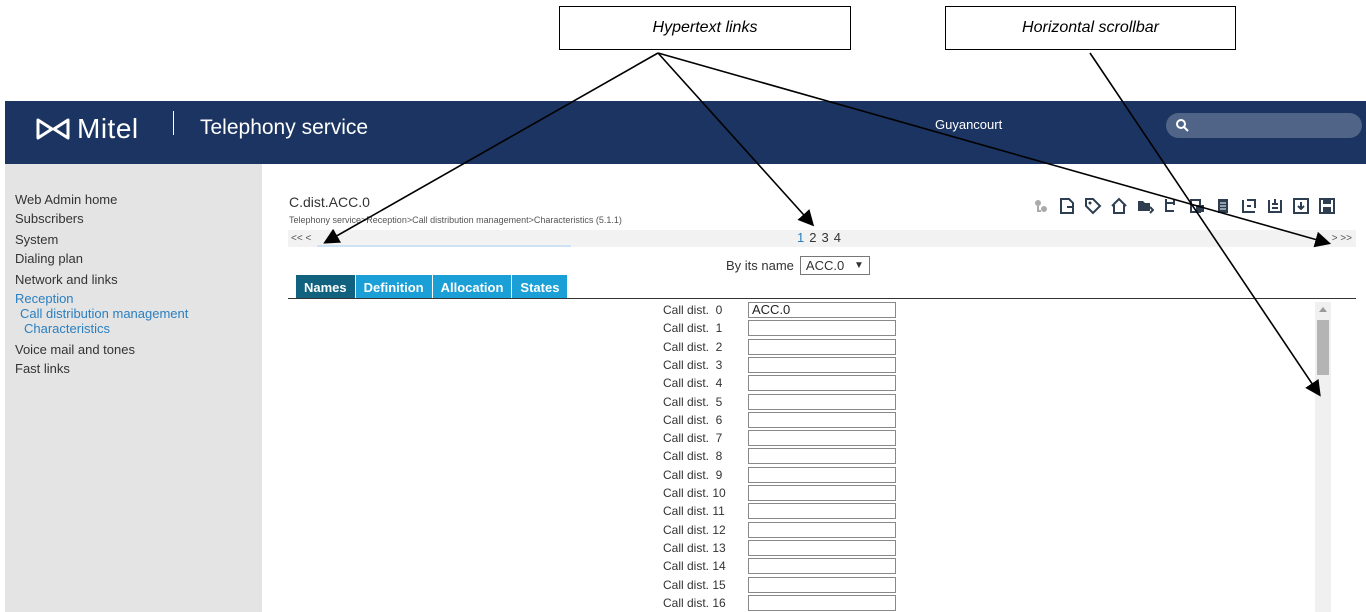  I want to click on brand-name: Mitel, so click(108, 128).